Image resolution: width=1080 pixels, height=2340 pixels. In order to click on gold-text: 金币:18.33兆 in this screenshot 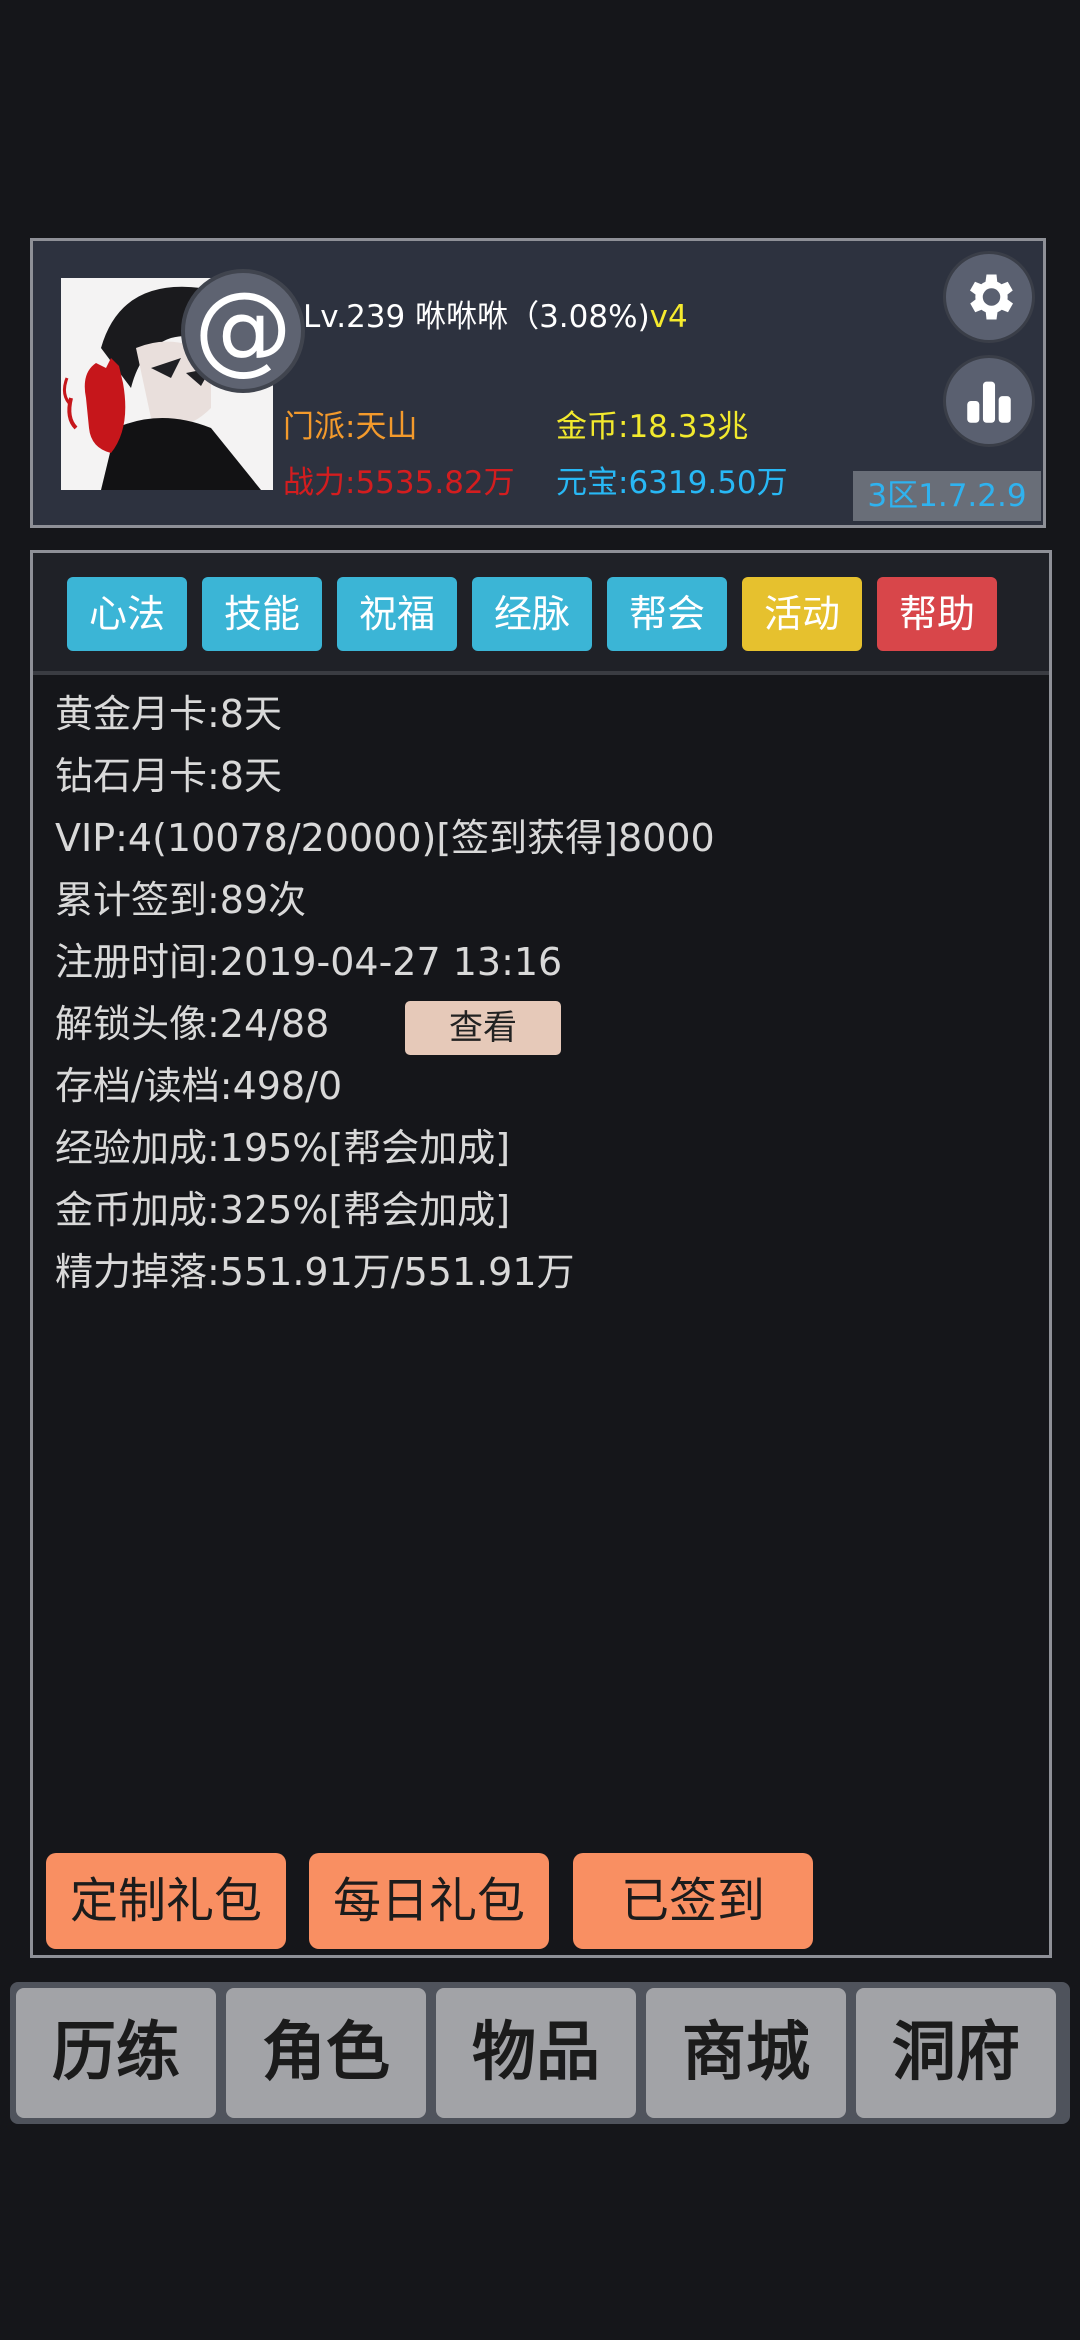, I will do `click(652, 427)`.